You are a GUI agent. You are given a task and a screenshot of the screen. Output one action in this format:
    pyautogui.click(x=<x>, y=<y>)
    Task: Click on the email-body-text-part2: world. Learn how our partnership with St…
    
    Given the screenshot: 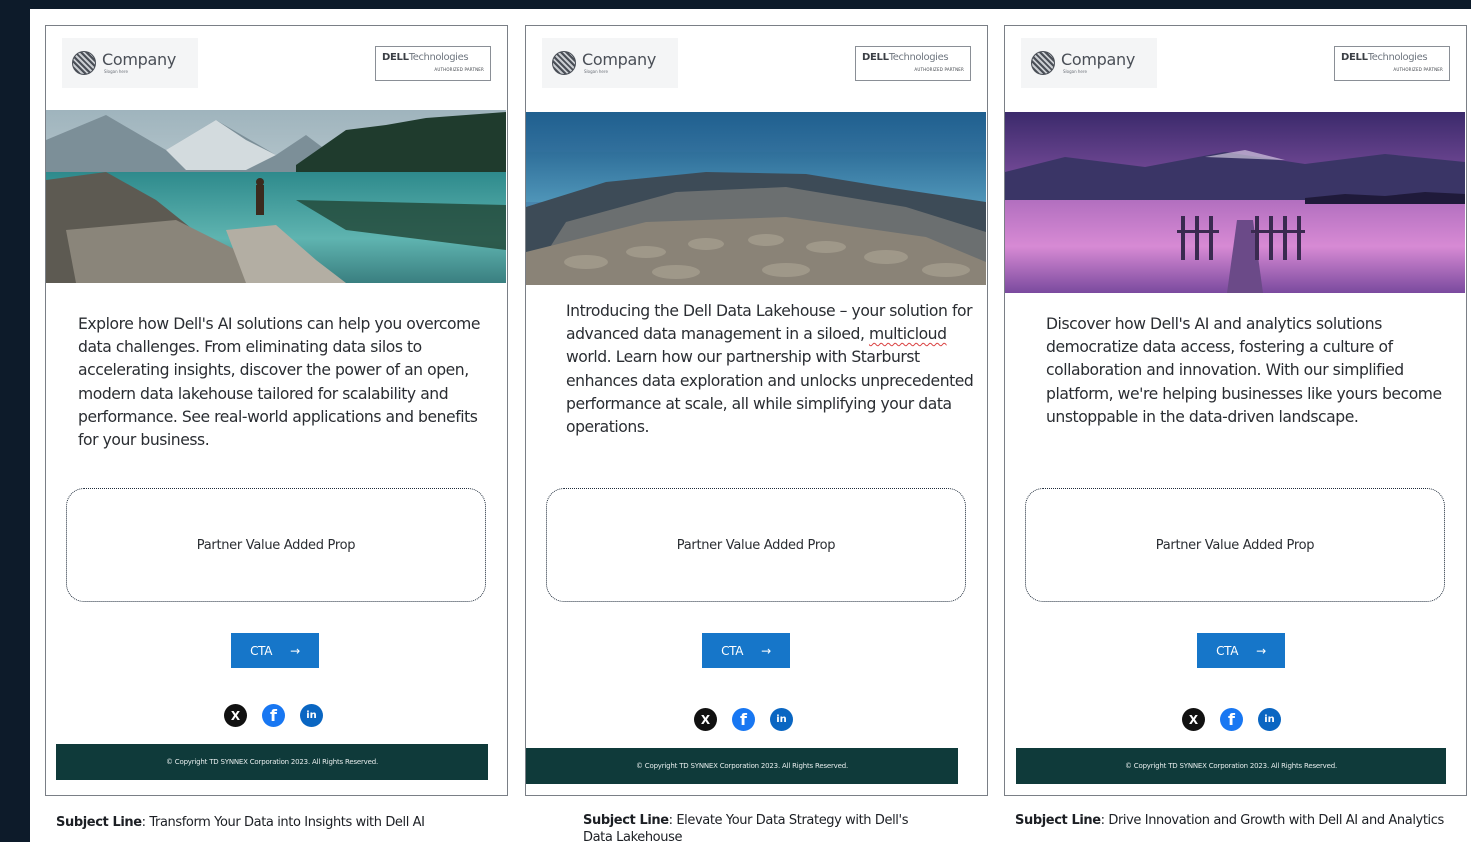 What is the action you would take?
    pyautogui.click(x=770, y=392)
    